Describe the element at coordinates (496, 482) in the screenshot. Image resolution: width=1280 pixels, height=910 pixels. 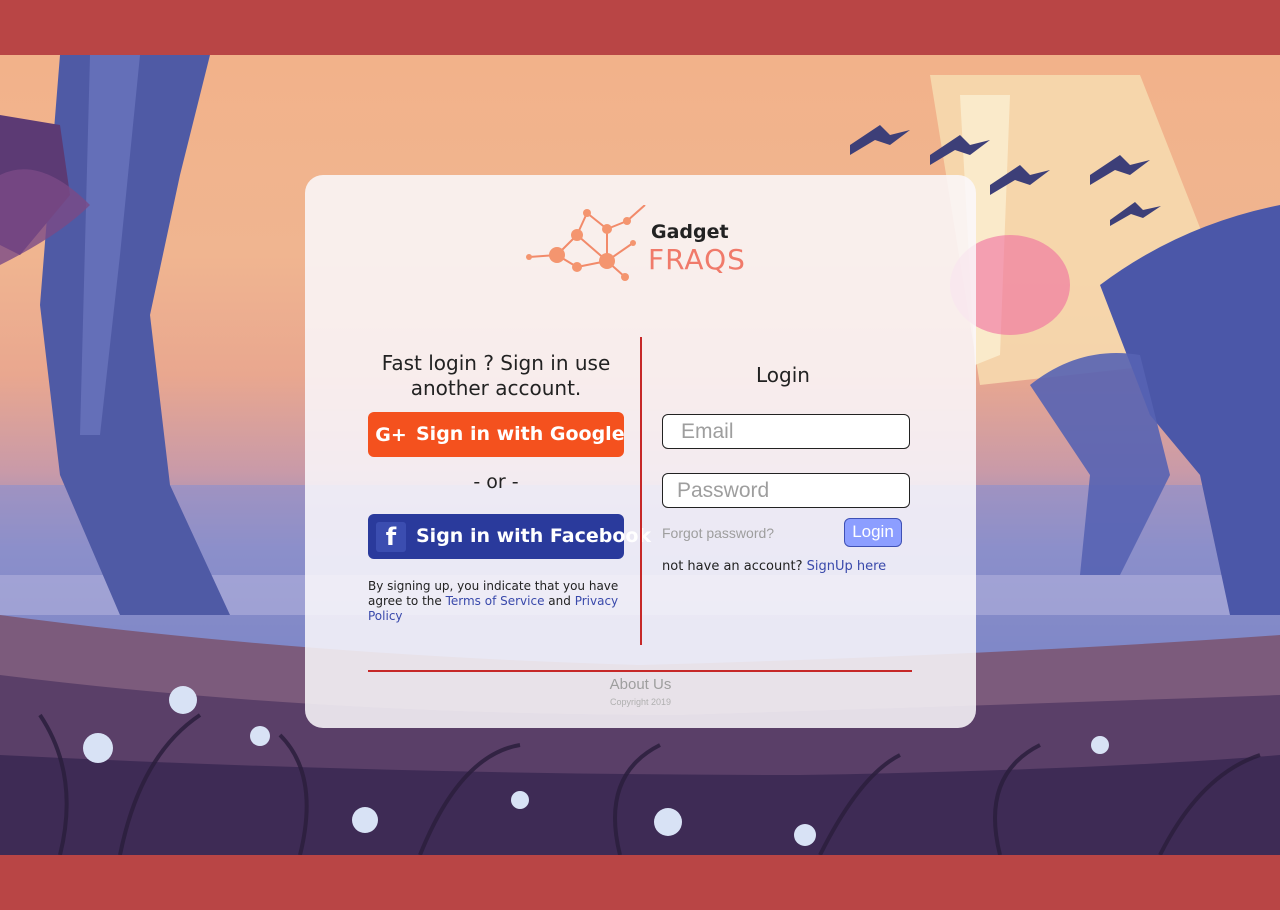
I see `or-separator: - or -` at that location.